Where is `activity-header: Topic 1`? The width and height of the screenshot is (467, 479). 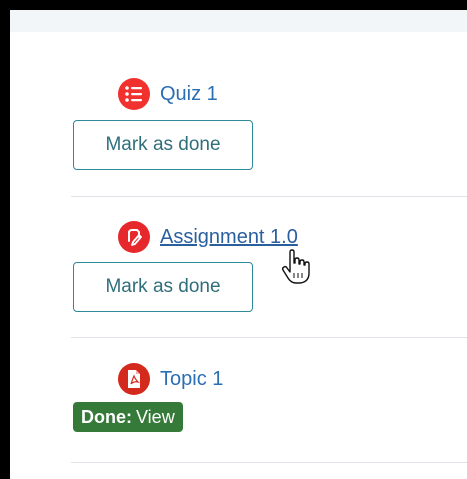 activity-header: Topic 1 is located at coordinates (170, 379).